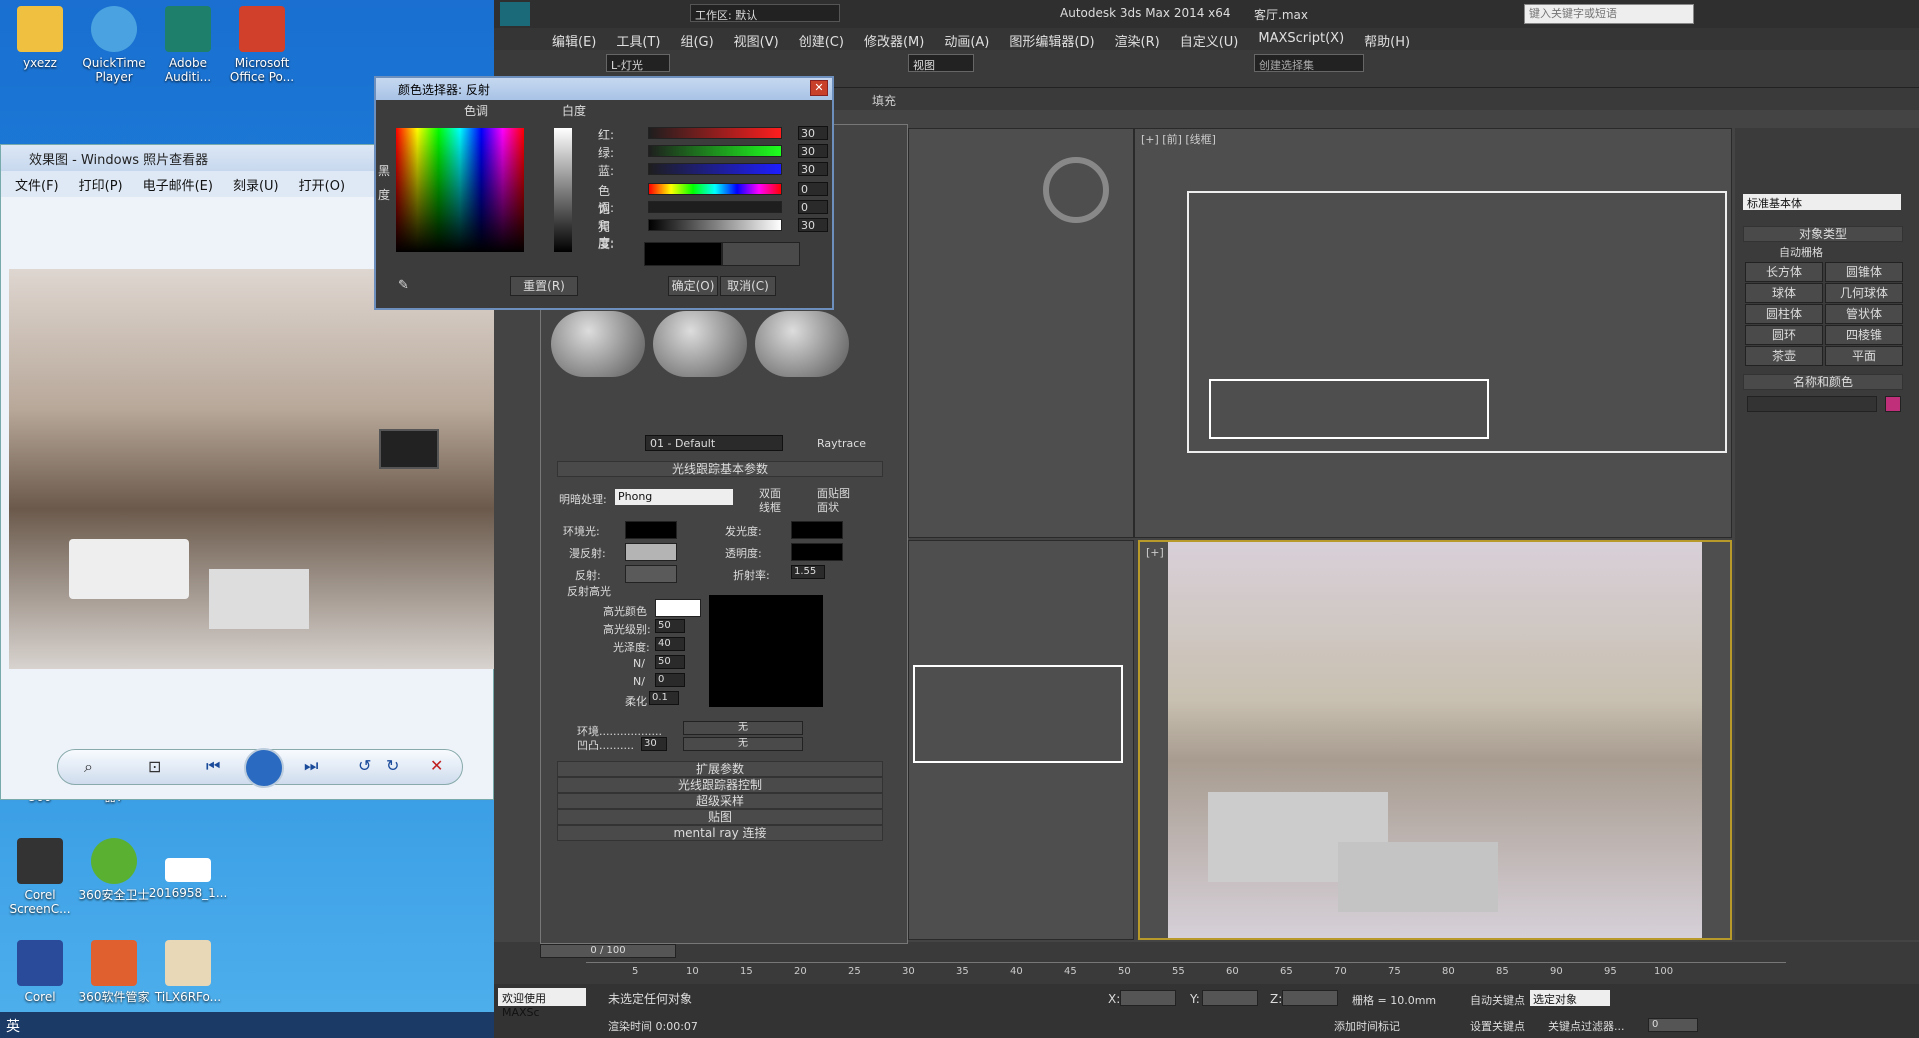 The width and height of the screenshot is (1919, 1038). I want to click on menu-email: 电子邮件(E), so click(178, 186).